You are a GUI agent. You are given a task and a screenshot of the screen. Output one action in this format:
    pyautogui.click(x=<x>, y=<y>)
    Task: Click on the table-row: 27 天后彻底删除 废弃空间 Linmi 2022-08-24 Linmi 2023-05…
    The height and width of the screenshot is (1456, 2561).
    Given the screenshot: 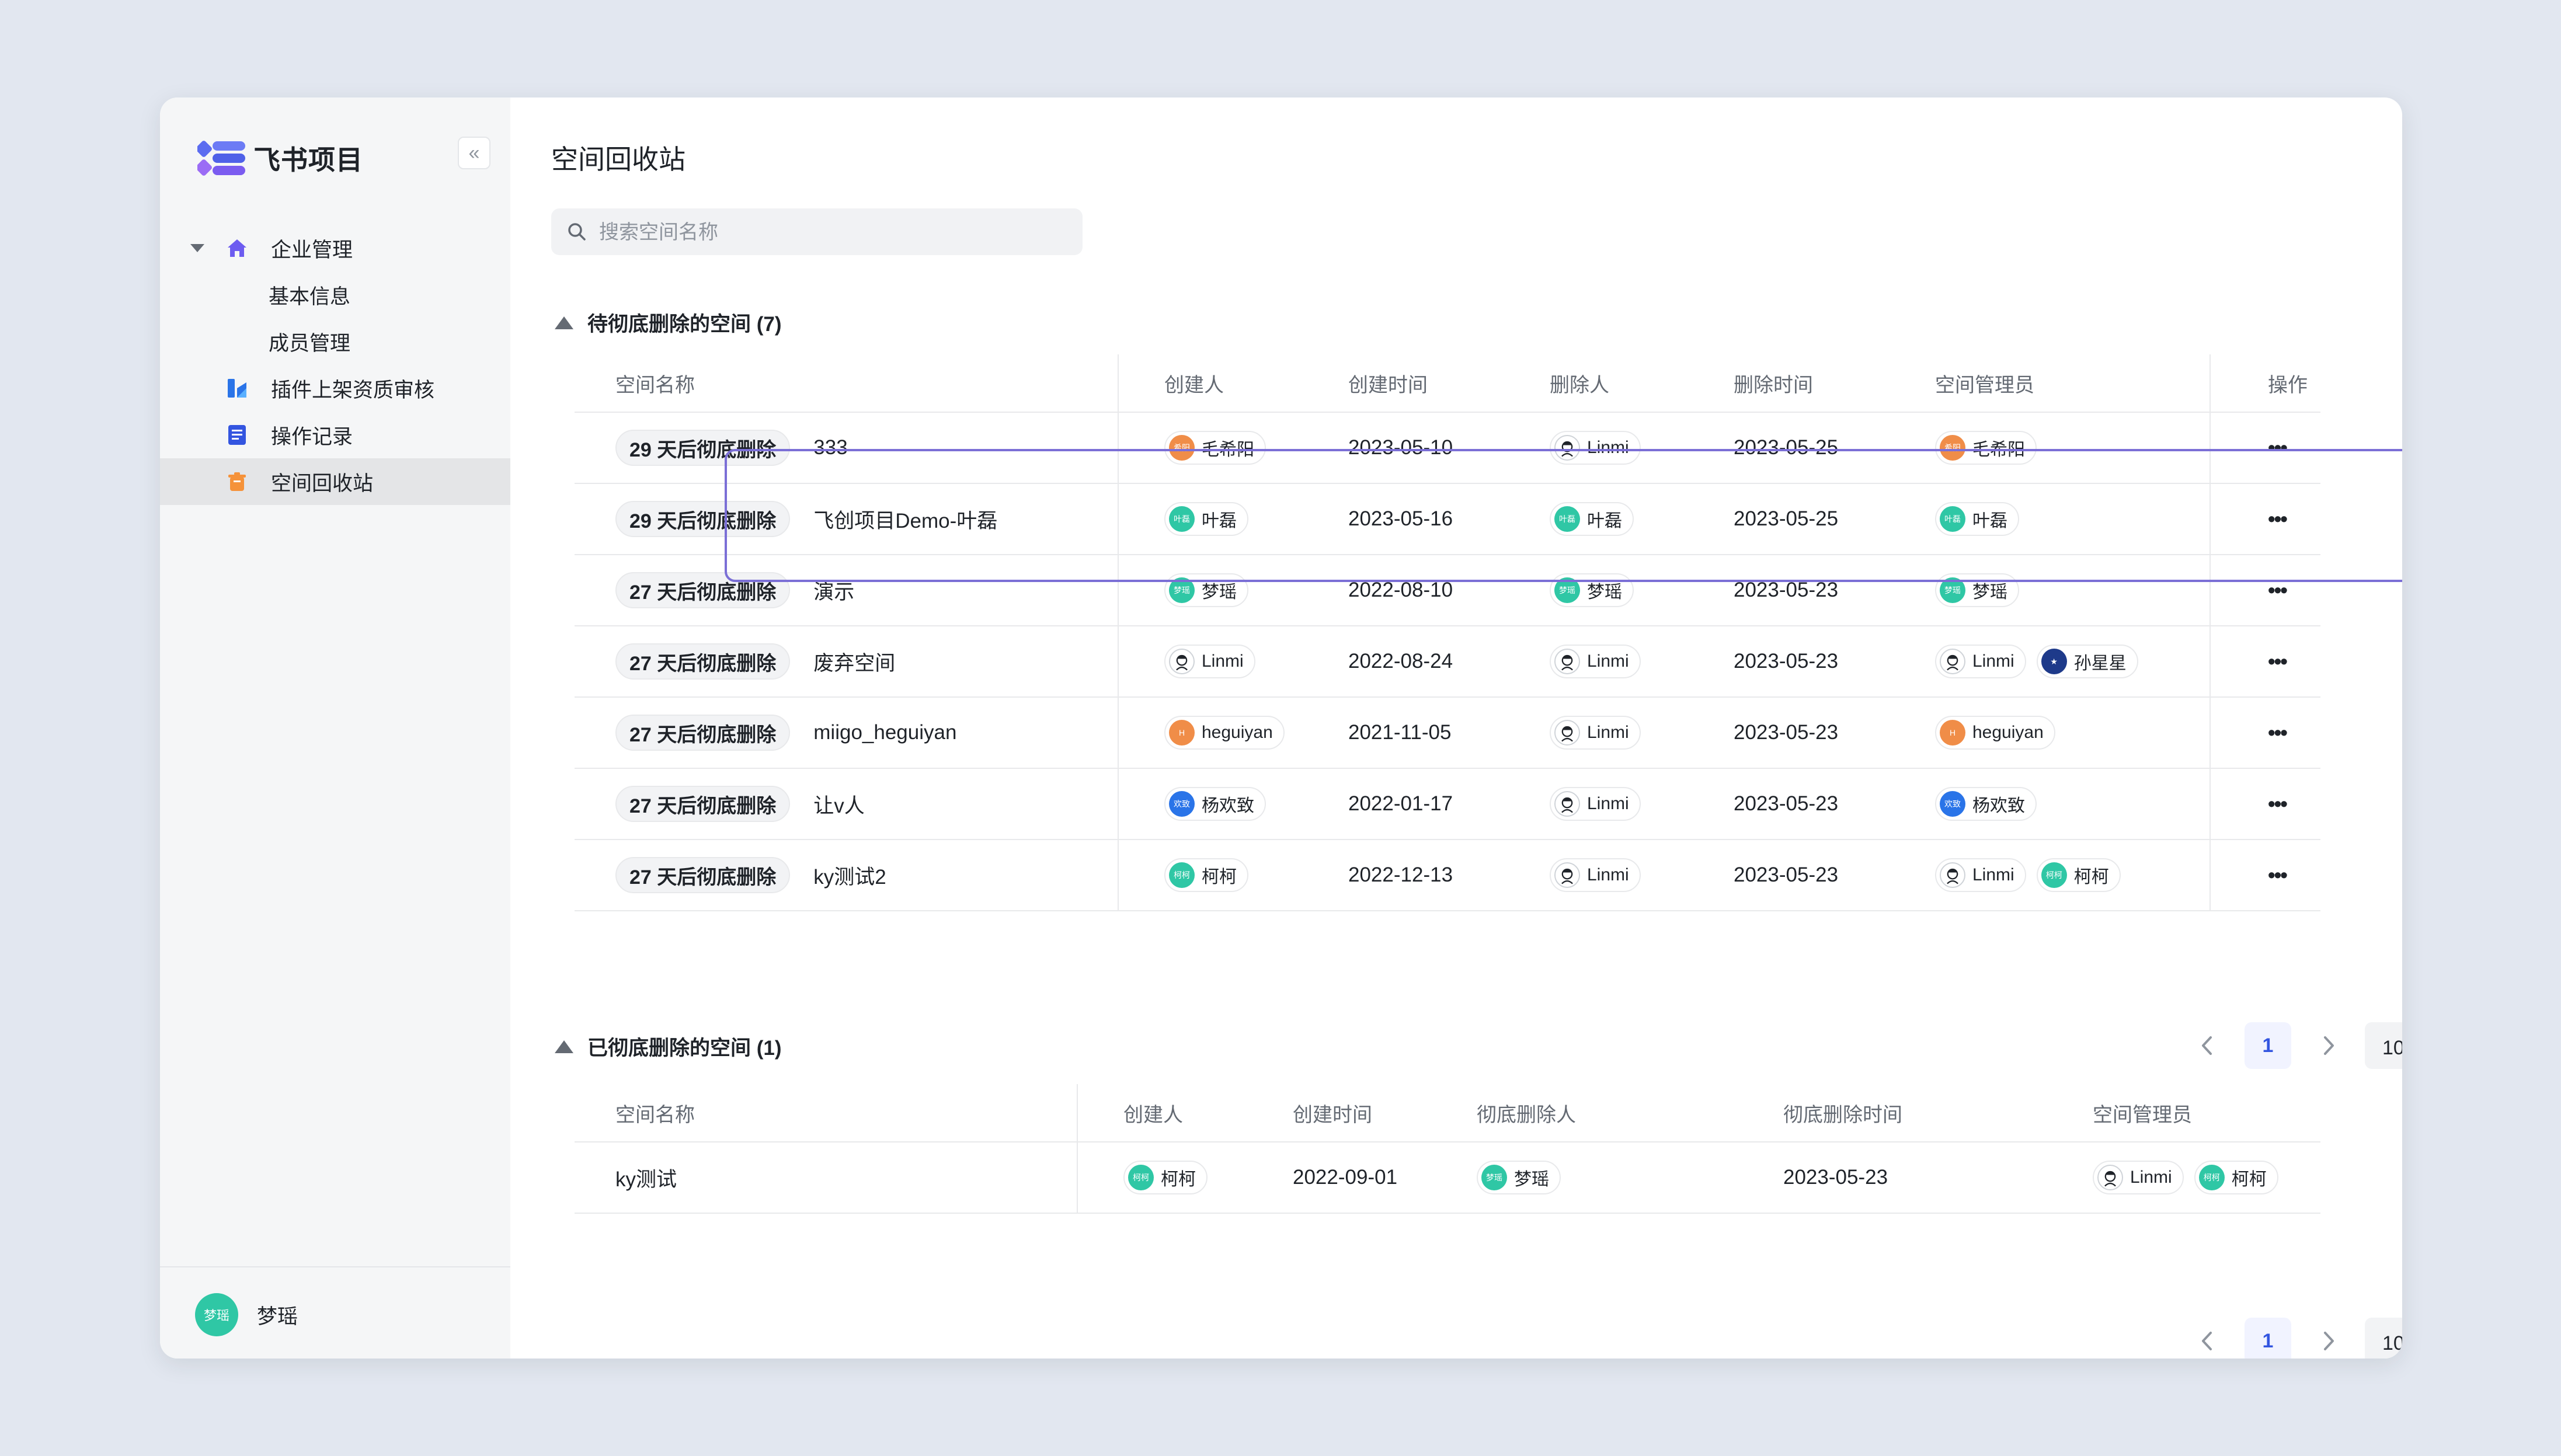 What is the action you would take?
    pyautogui.click(x=1448, y=662)
    